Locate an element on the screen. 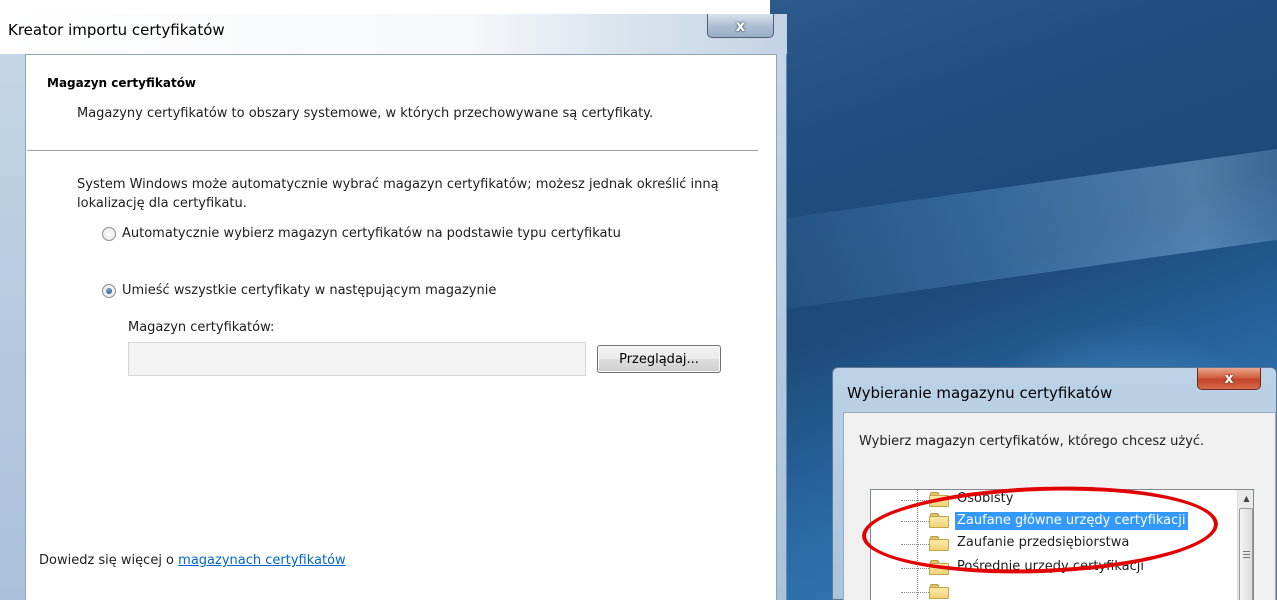  tree-scrollbar: ▲ is located at coordinates (1245, 545).